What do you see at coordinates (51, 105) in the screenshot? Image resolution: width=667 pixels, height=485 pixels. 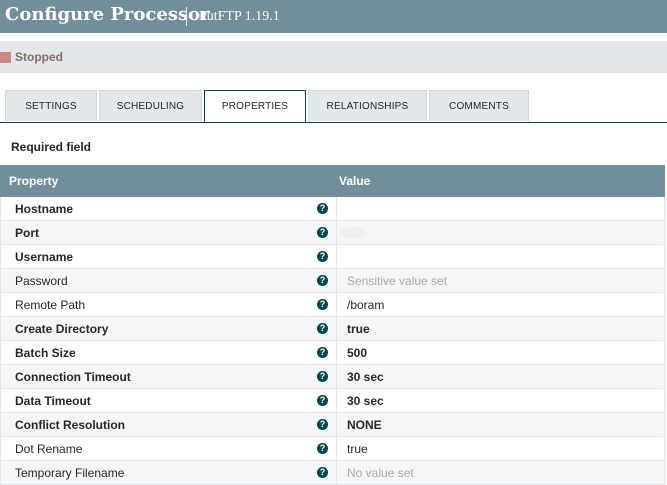 I see `tab-settings: SETTINGS` at bounding box center [51, 105].